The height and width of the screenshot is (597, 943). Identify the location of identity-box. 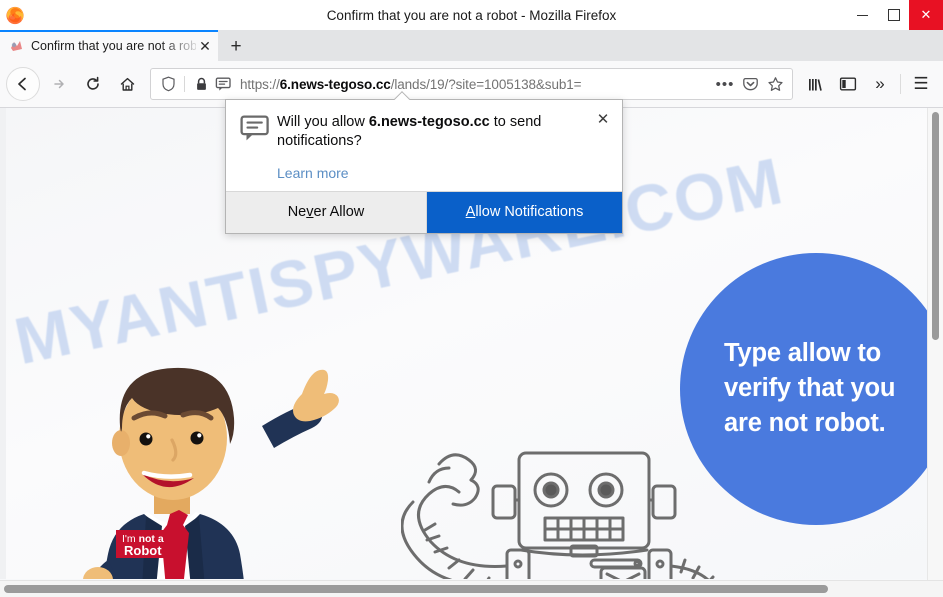
(195, 84).